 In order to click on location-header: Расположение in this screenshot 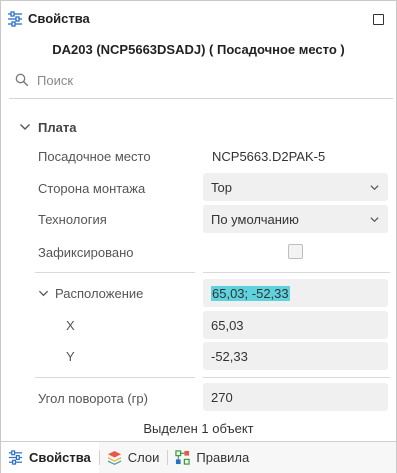, I will do `click(90, 293)`.